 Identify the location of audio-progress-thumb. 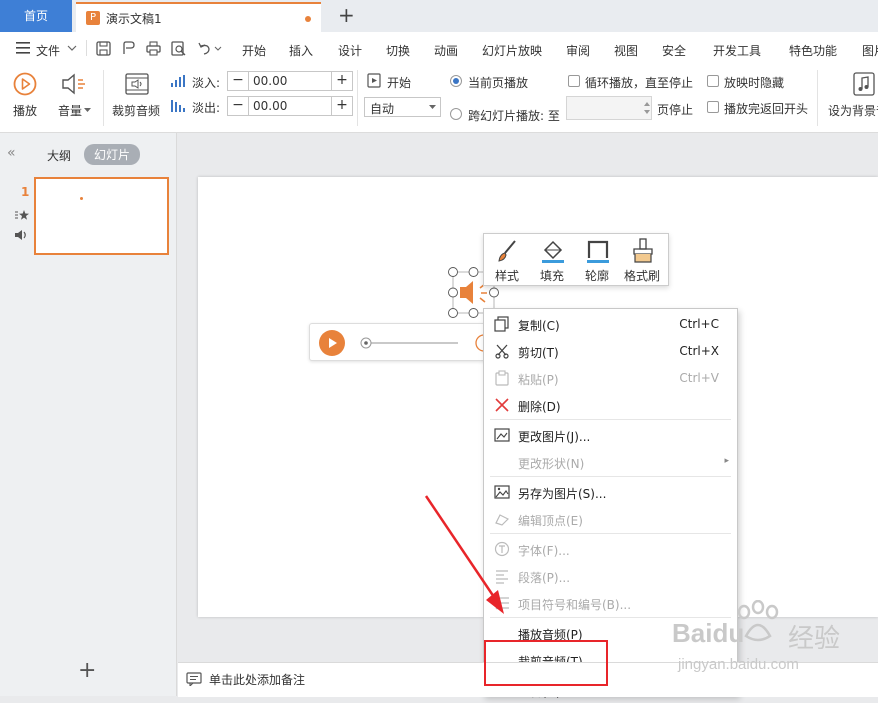
(366, 343).